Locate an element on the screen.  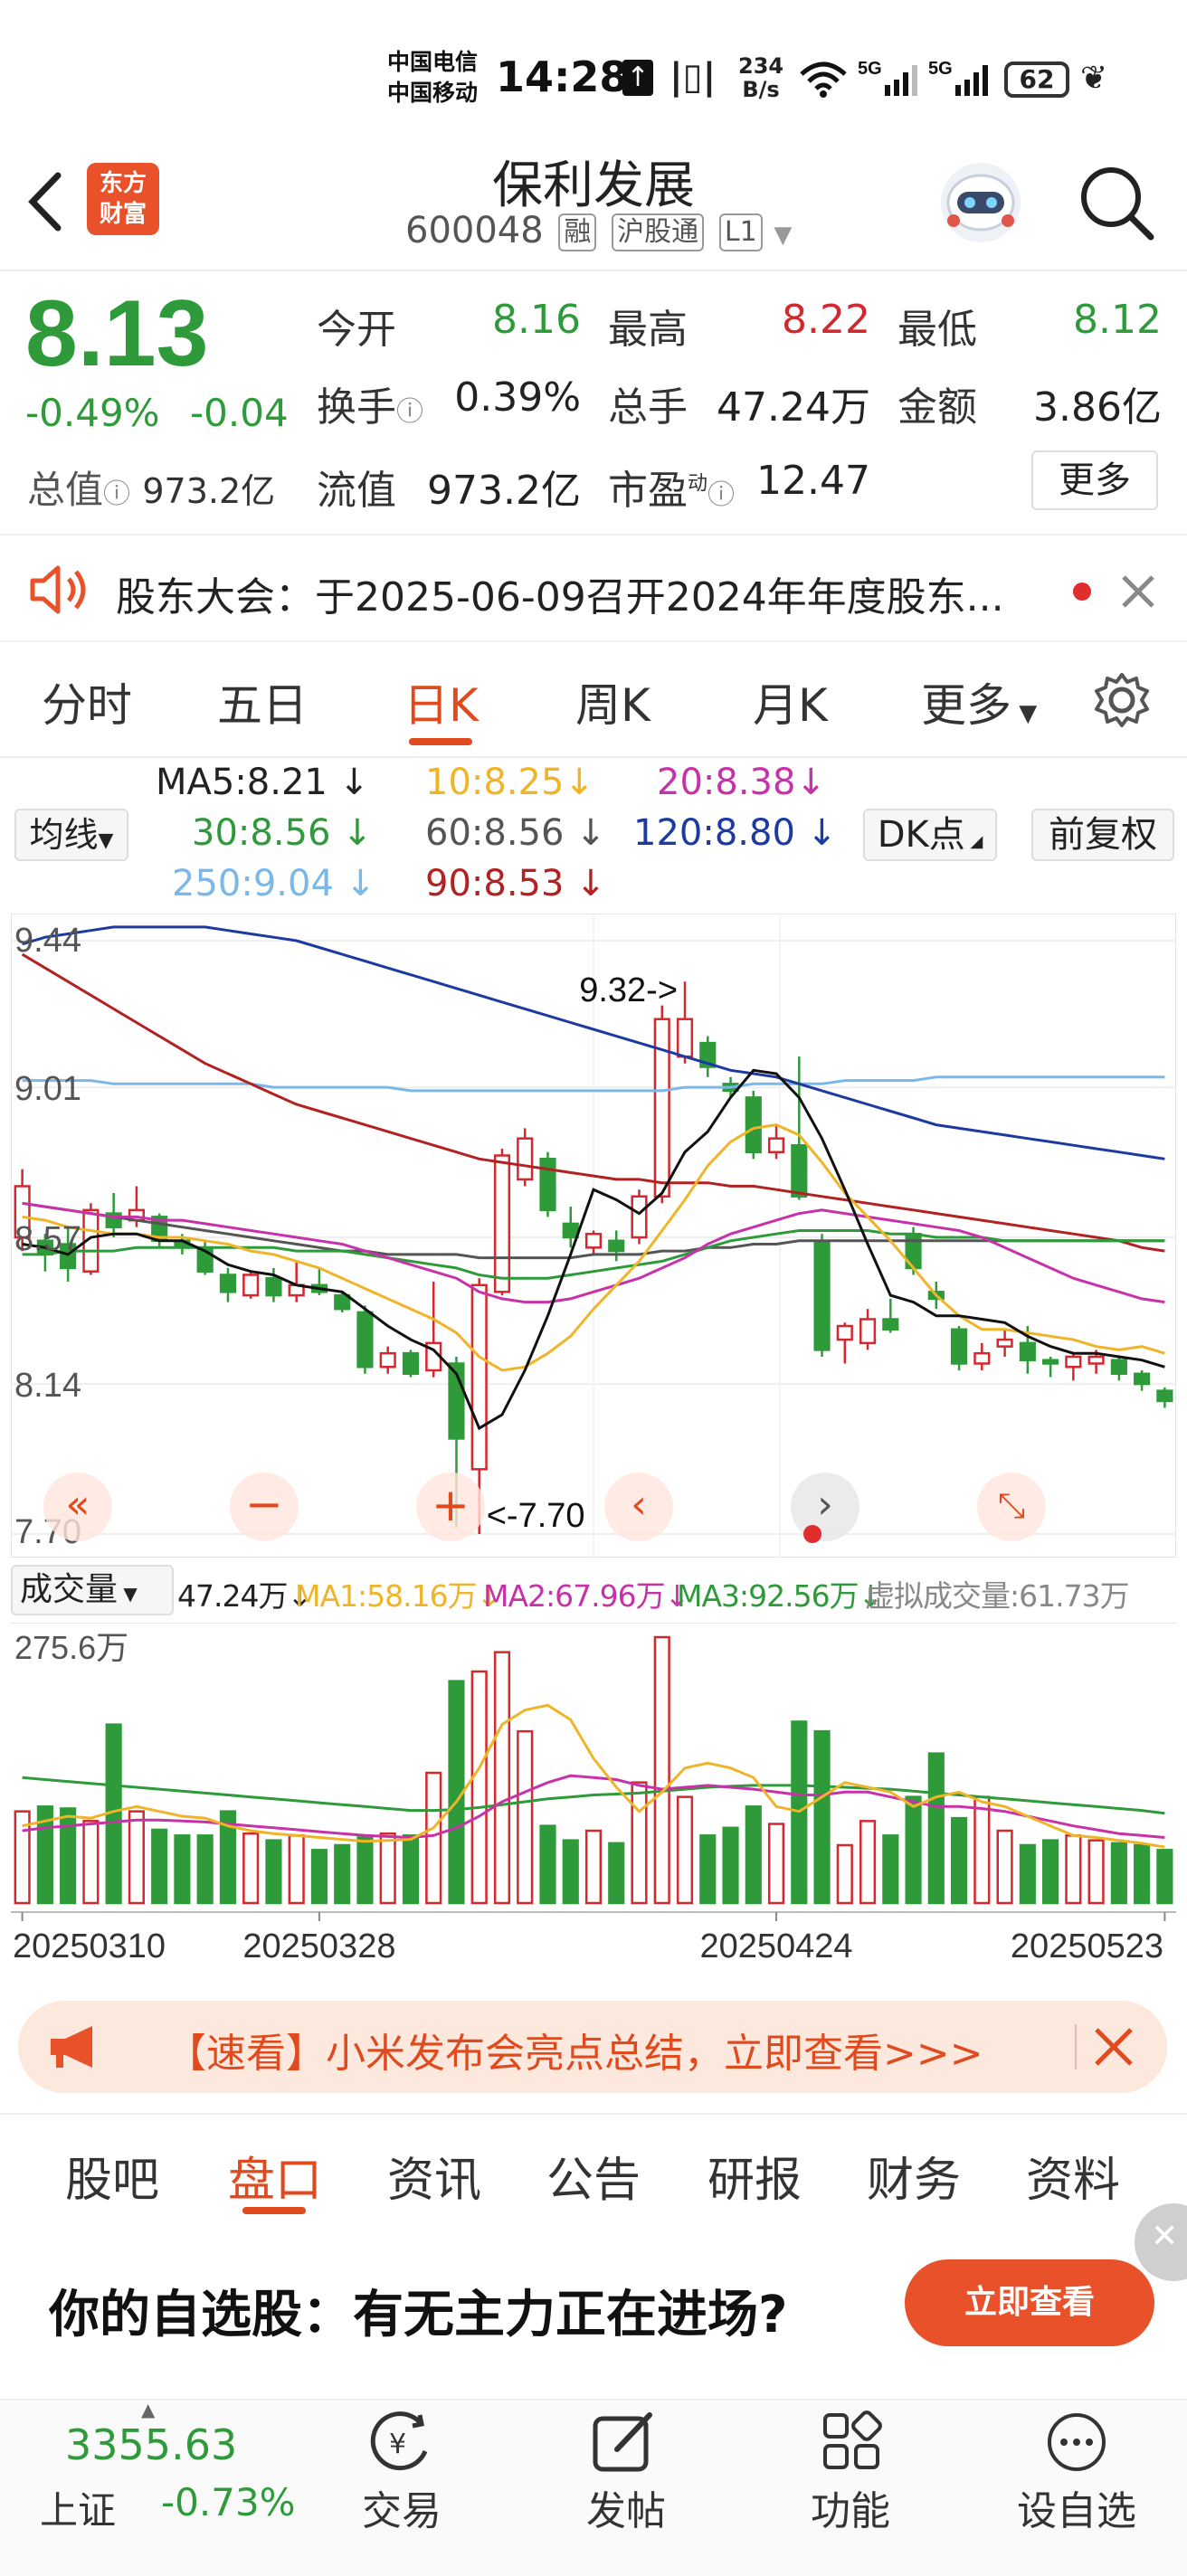
tab-weekly-k: 周K is located at coordinates (612, 702).